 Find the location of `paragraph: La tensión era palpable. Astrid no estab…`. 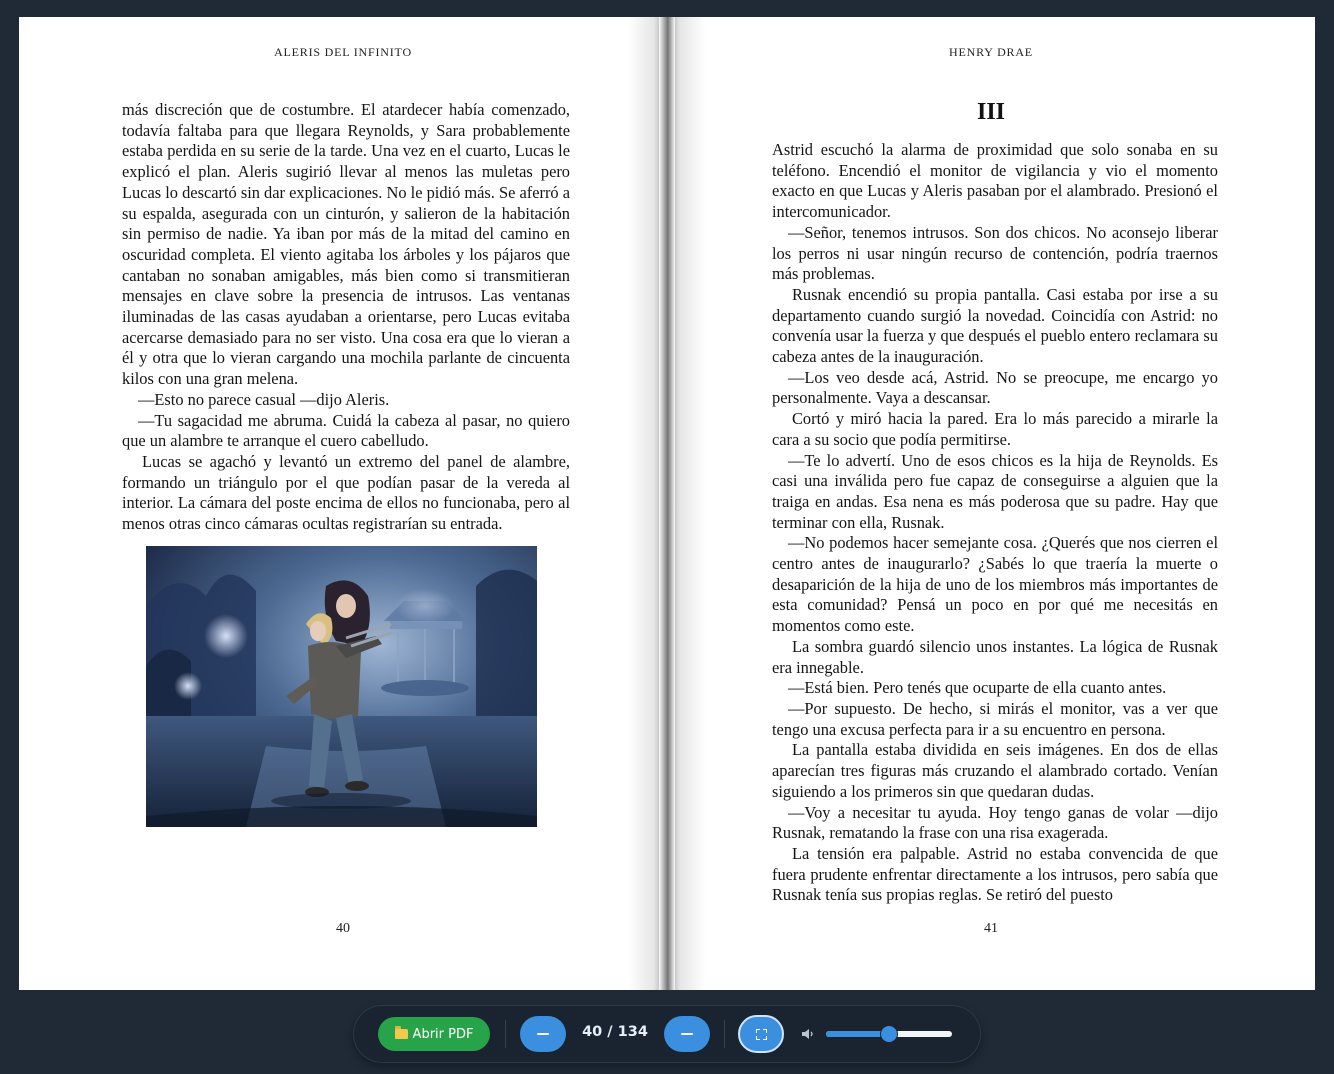

paragraph: La tensión era palpable. Astrid no estab… is located at coordinates (995, 874).